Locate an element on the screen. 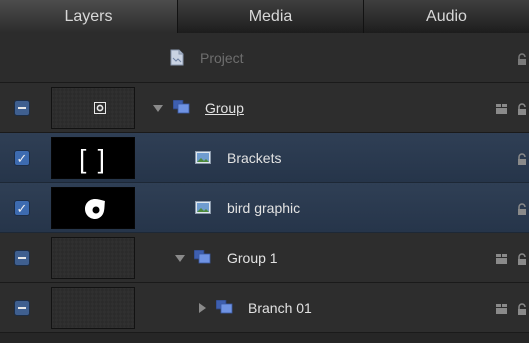 This screenshot has width=529, height=343. layer-name: Brackets is located at coordinates (254, 158).